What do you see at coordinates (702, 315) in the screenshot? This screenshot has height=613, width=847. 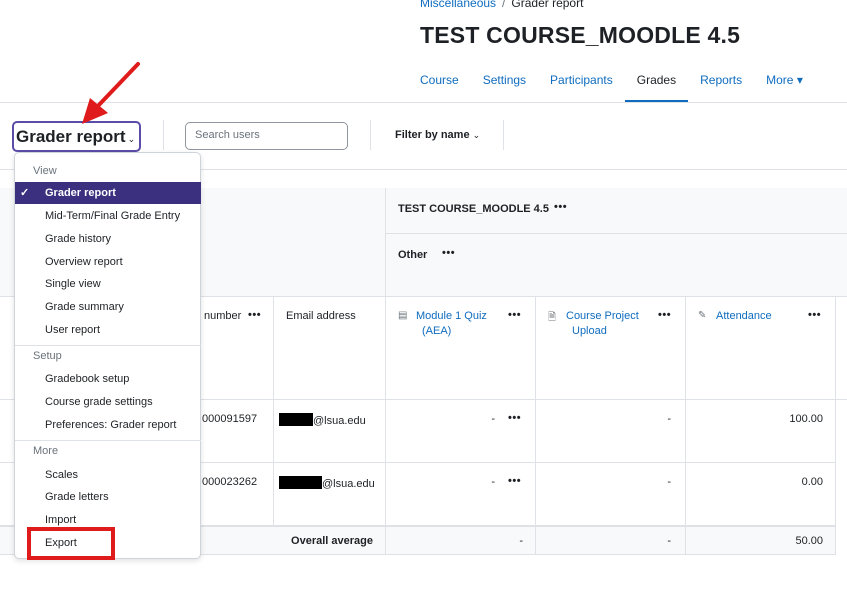 I see `attendance-icon: ✎` at bounding box center [702, 315].